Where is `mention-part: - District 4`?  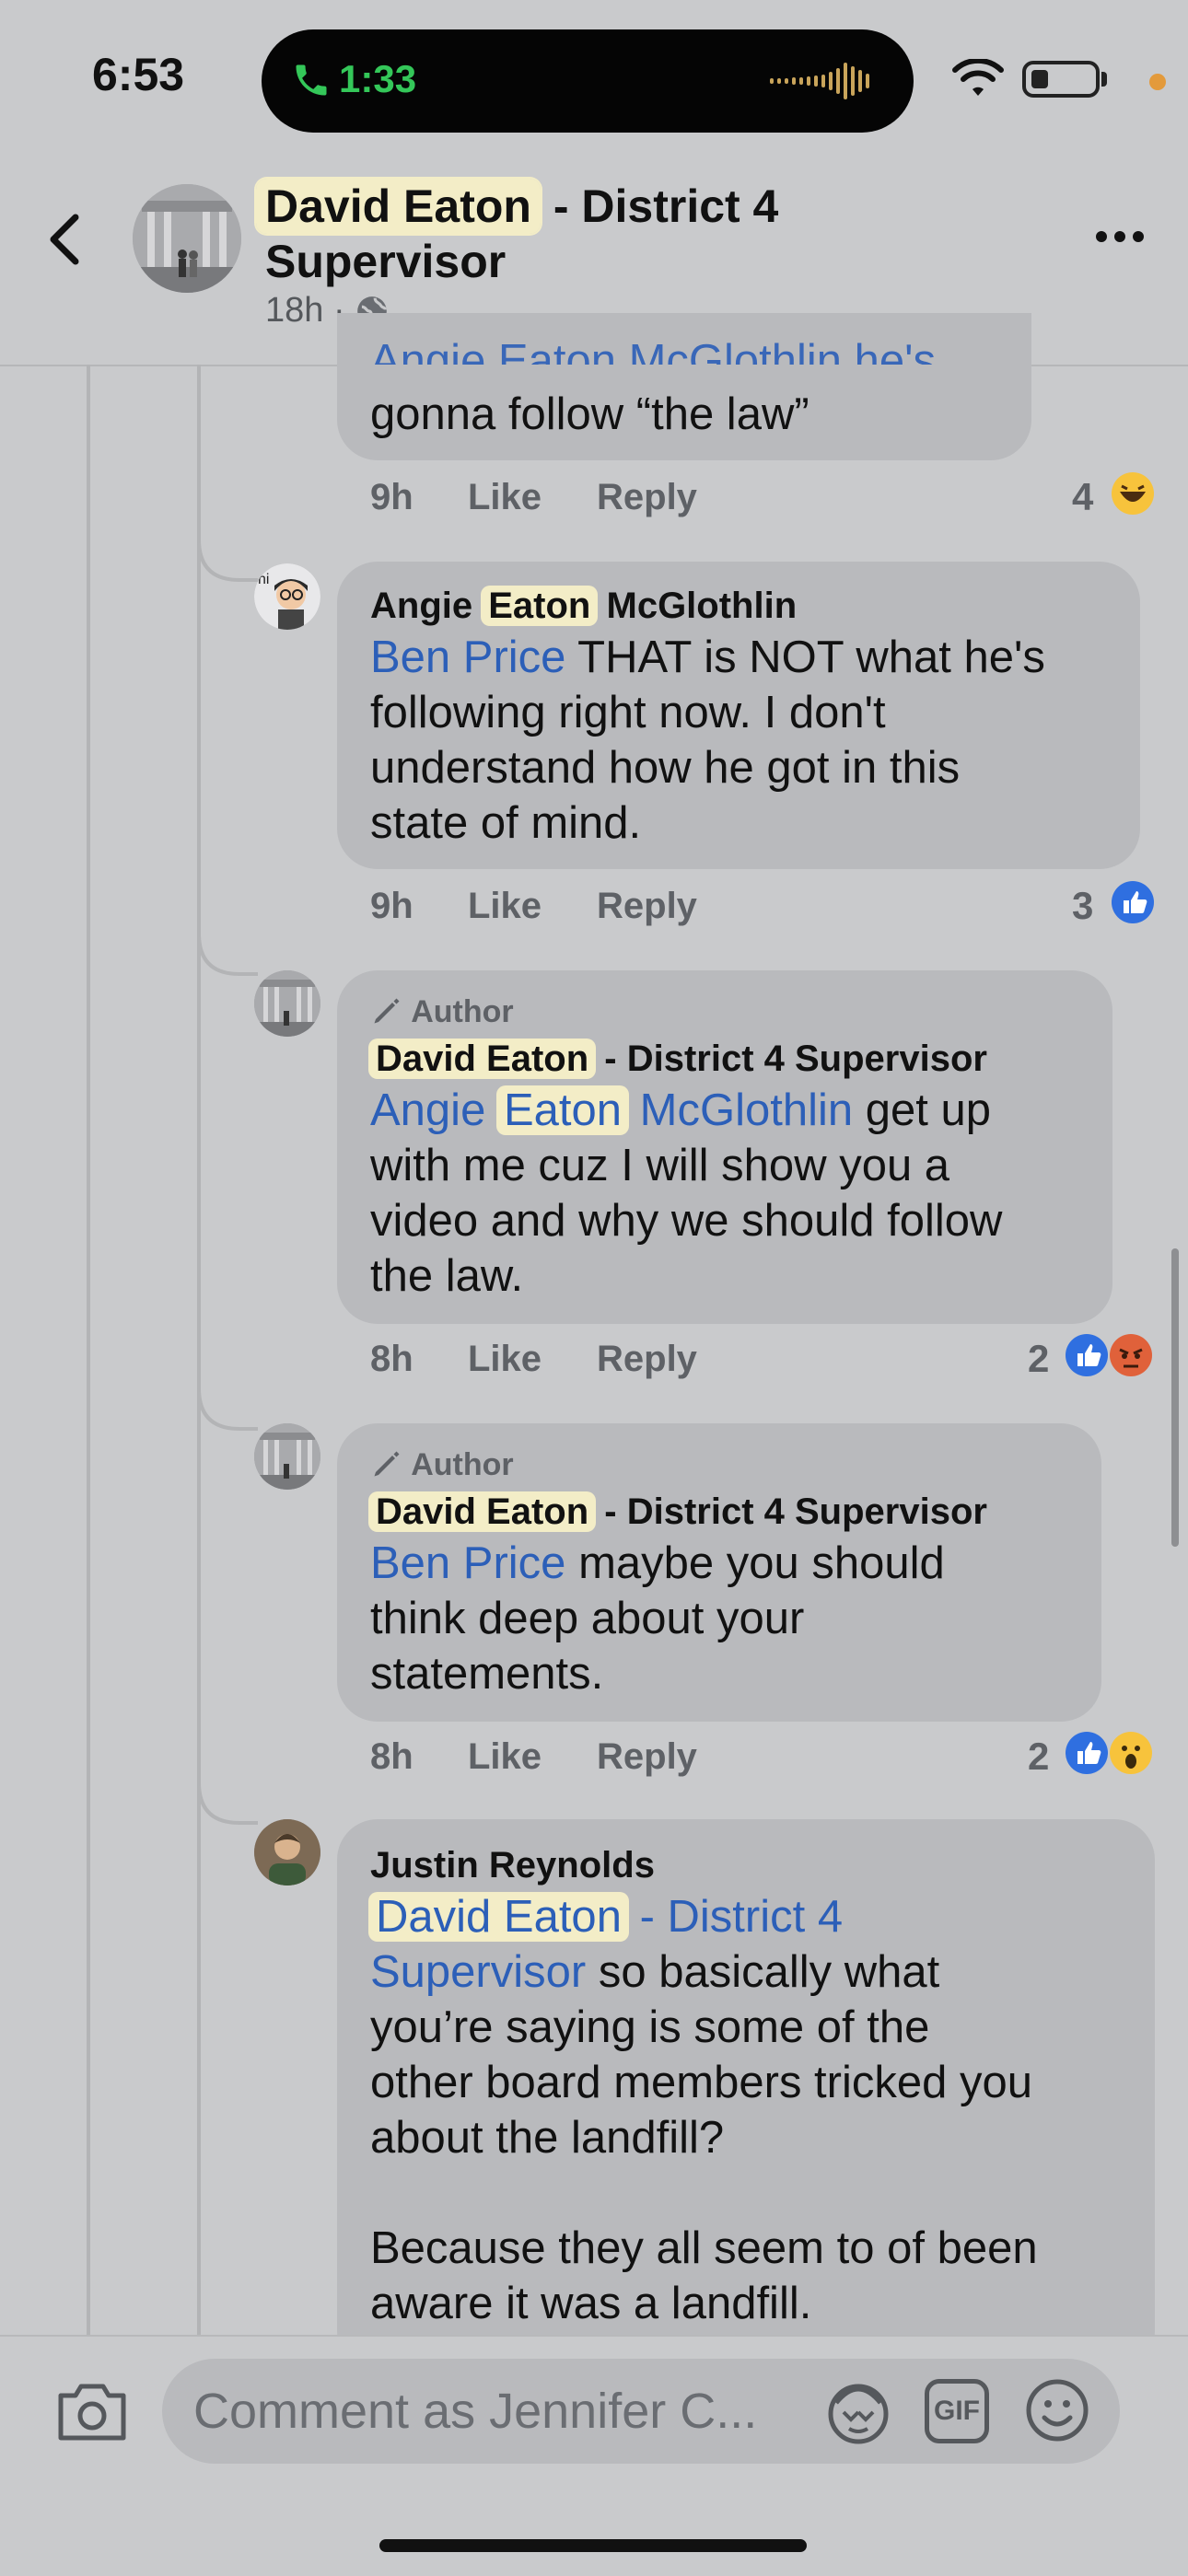
mention-part: - District 4 is located at coordinates (741, 1917).